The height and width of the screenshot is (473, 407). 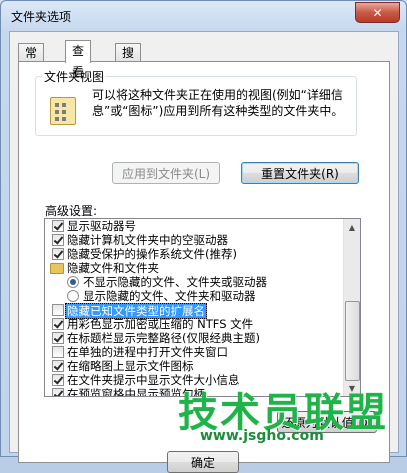 I want to click on close-button: ✕, so click(x=377, y=12).